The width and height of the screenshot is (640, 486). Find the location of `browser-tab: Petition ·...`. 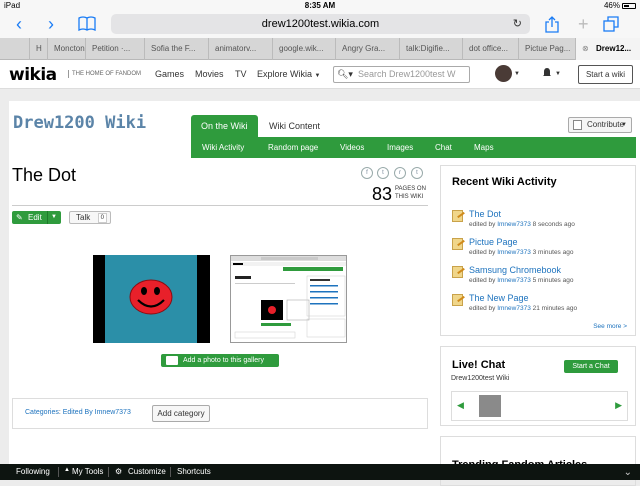

browser-tab: Petition ·... is located at coordinates (114, 49).